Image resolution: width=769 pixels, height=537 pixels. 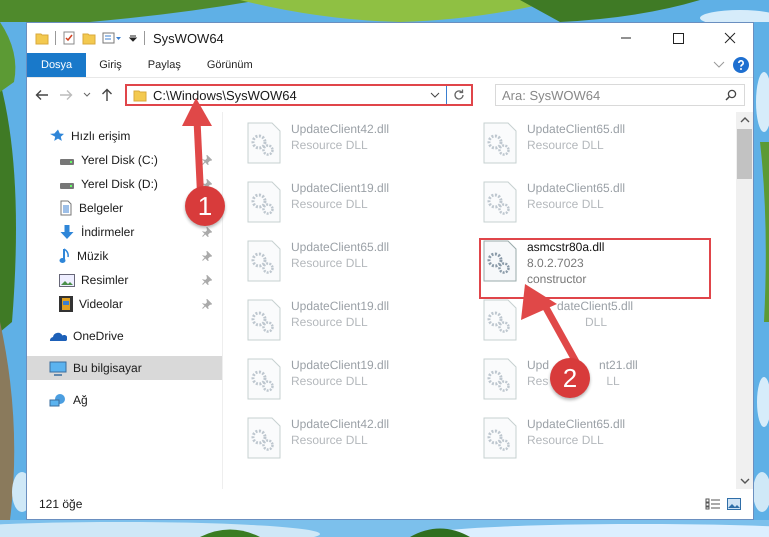 I want to click on details-view-icon, so click(x=713, y=504).